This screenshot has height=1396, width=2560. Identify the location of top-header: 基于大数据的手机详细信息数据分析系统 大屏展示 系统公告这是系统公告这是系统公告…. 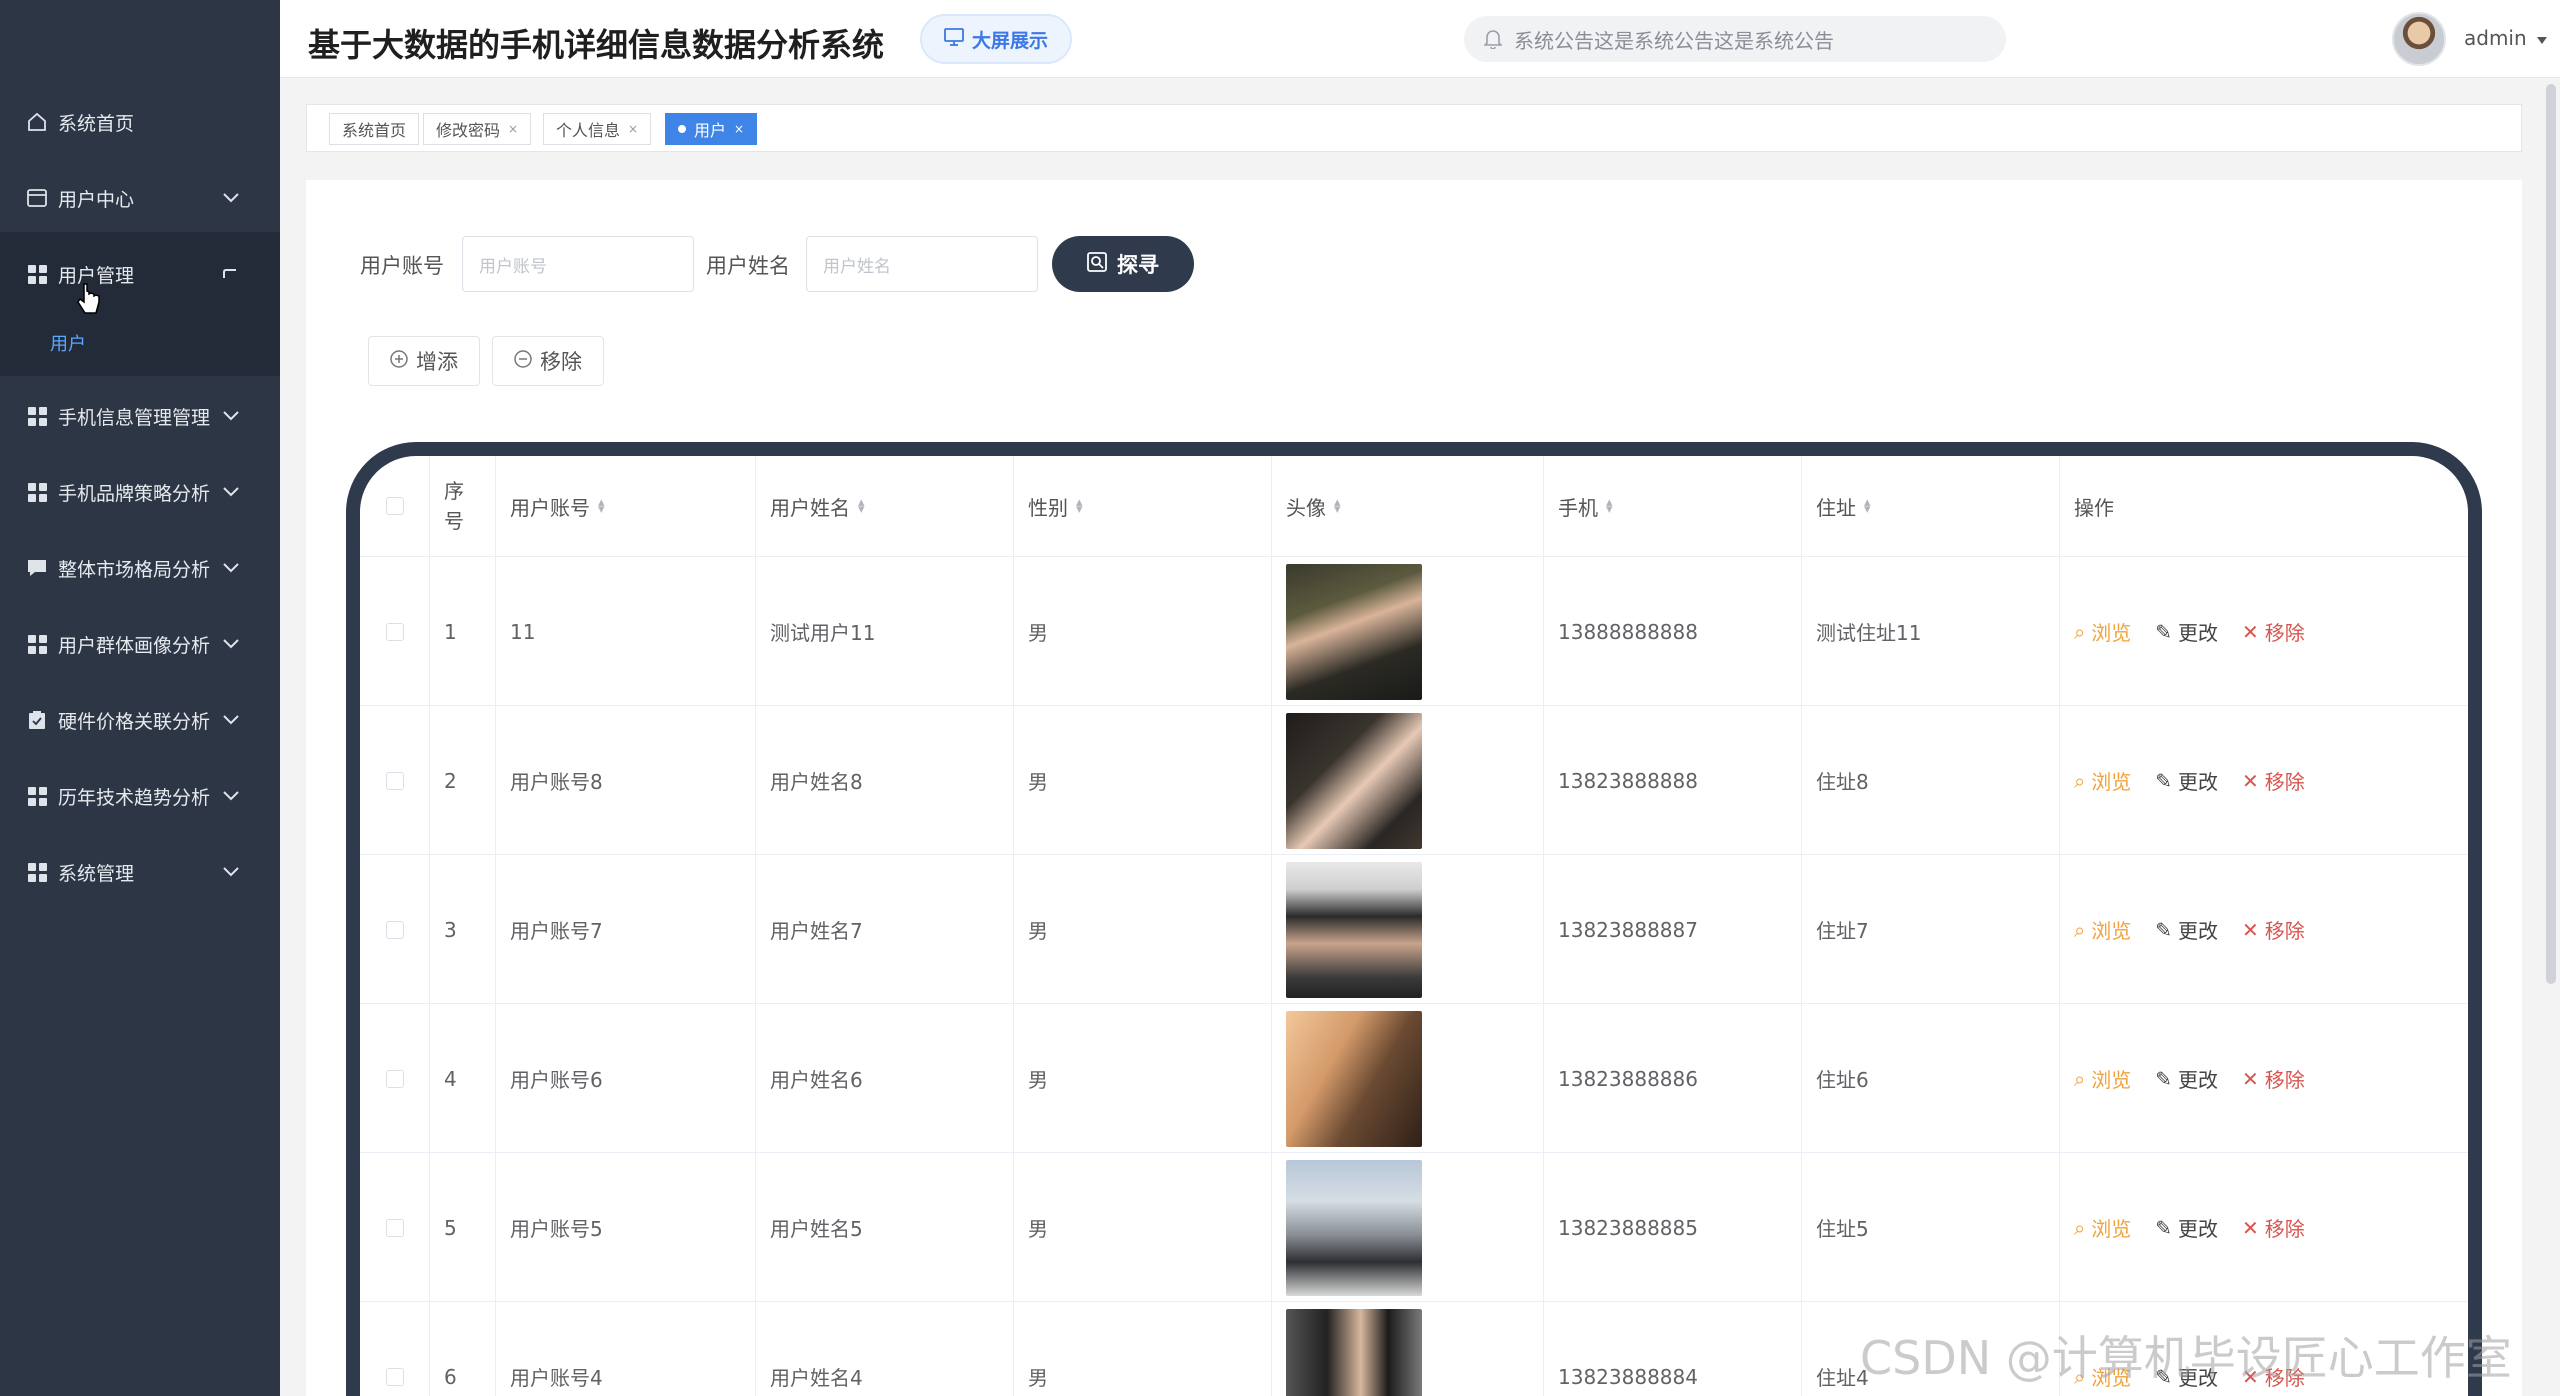
(1420, 39).